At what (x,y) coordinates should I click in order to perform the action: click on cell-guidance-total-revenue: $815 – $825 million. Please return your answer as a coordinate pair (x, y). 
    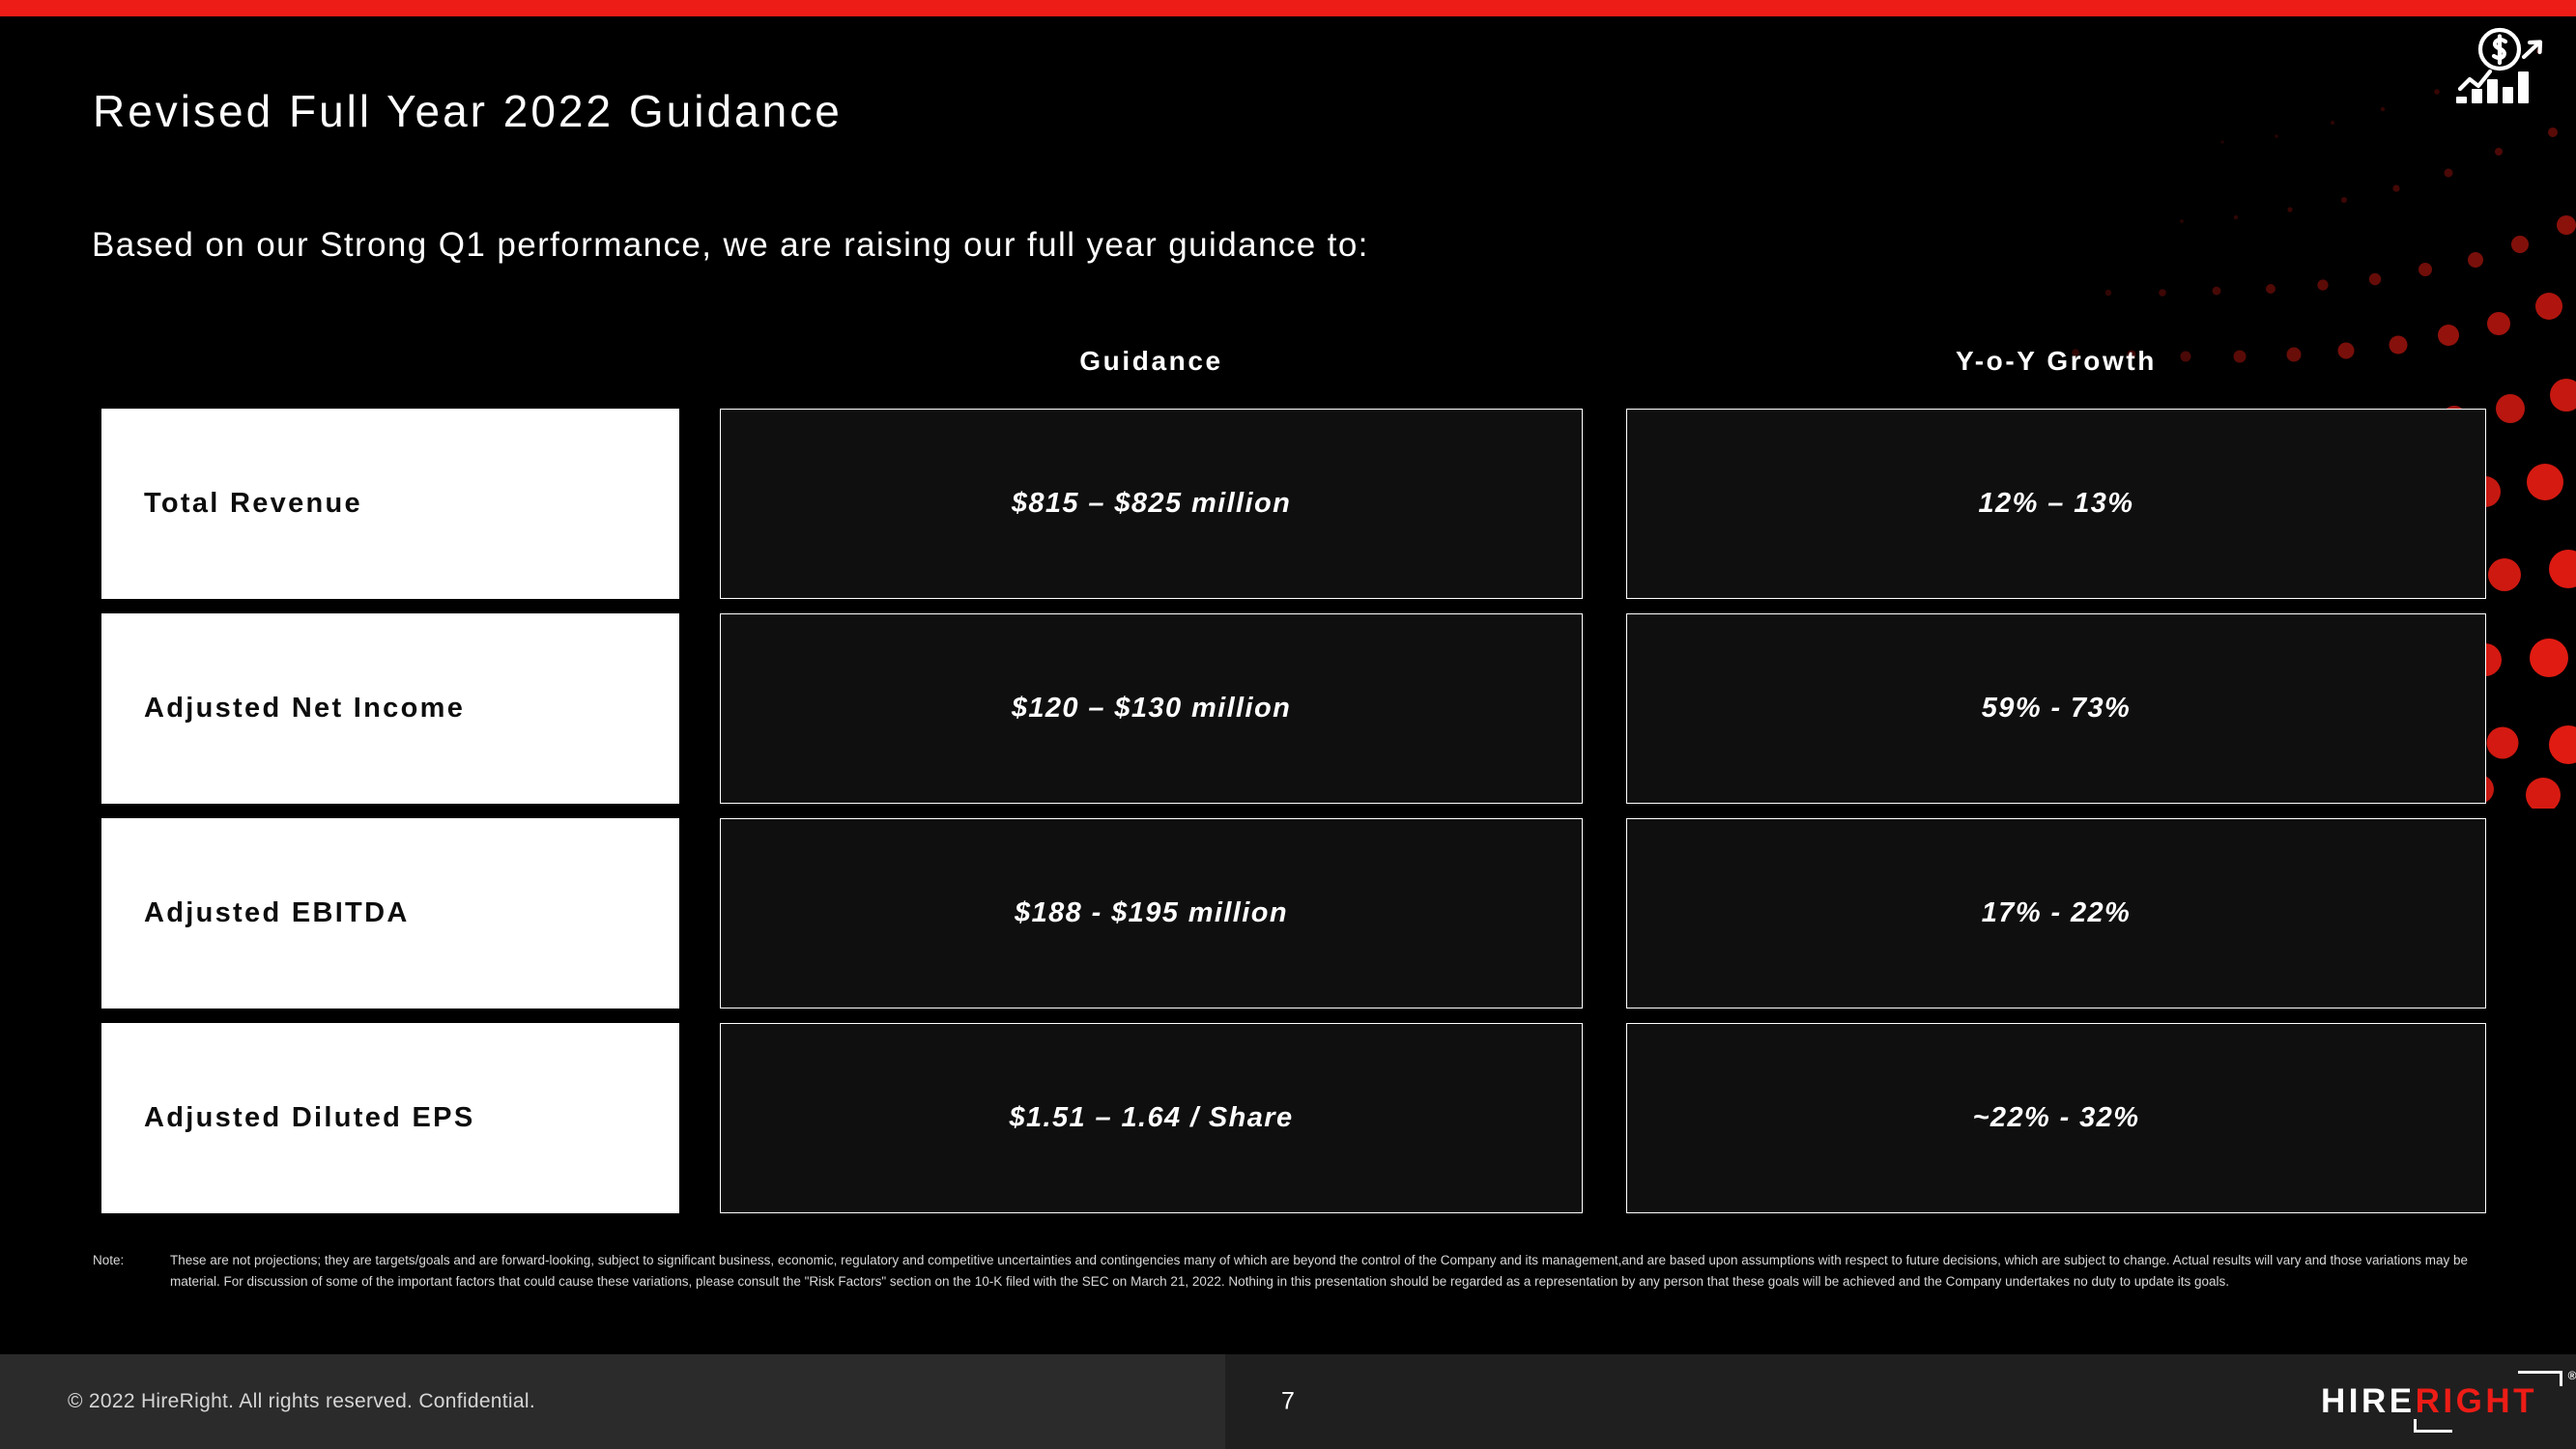
    Looking at the image, I should click on (1152, 504).